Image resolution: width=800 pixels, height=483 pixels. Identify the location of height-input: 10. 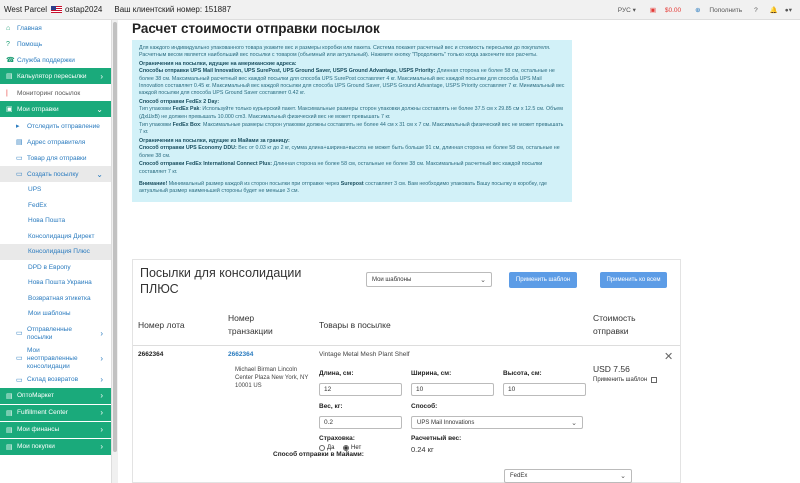
(544, 389).